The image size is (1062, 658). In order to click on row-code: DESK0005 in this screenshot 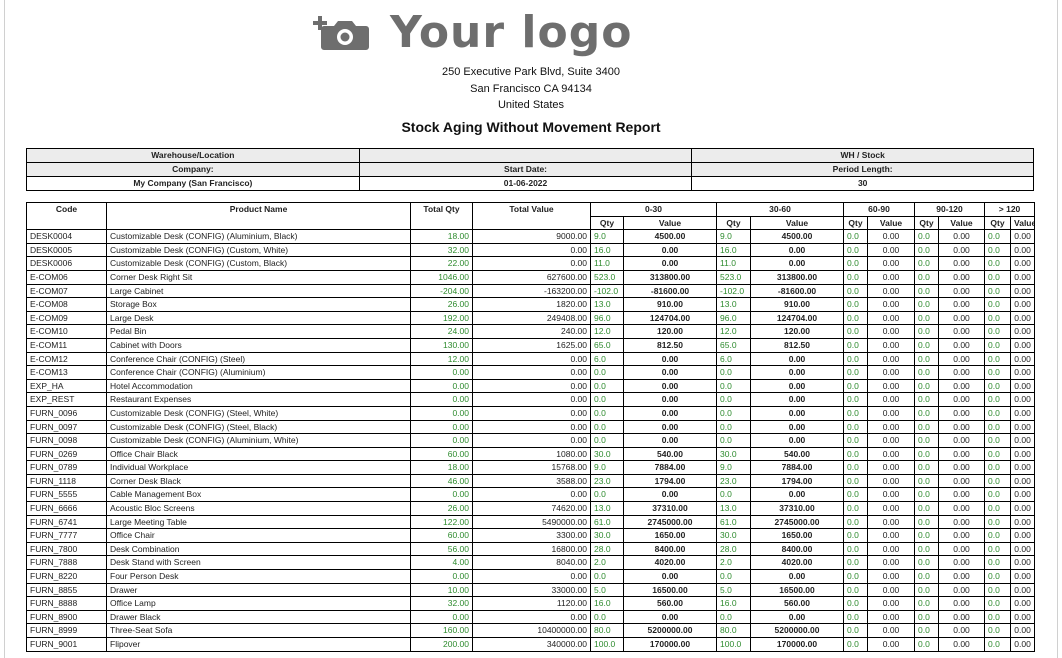, I will do `click(66, 250)`.